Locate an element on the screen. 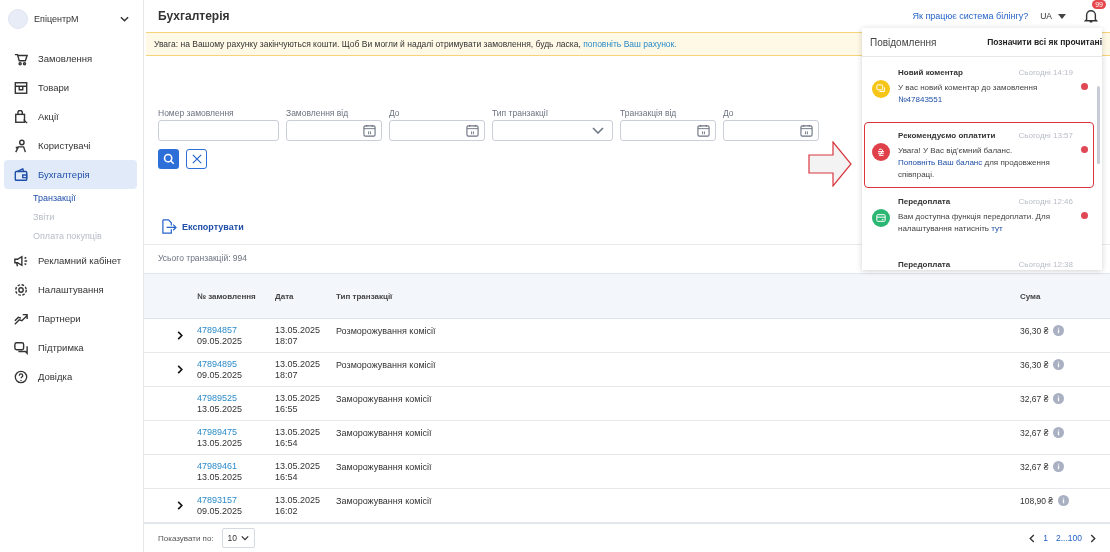 This screenshot has width=1110, height=552. page-size-select: 10 is located at coordinates (238, 538).